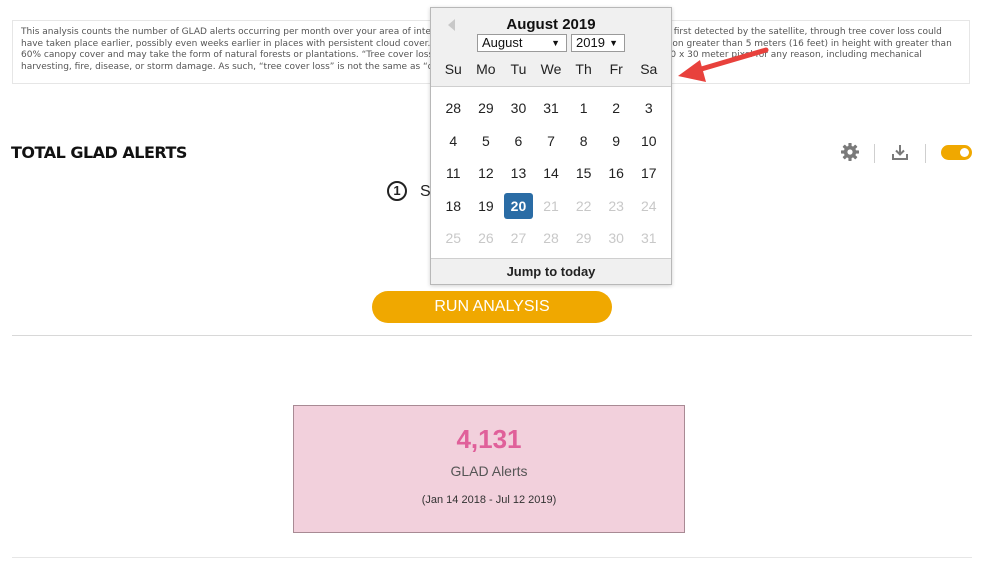 The width and height of the screenshot is (1008, 565). Describe the element at coordinates (397, 191) in the screenshot. I see `step-number-badge: 1` at that location.